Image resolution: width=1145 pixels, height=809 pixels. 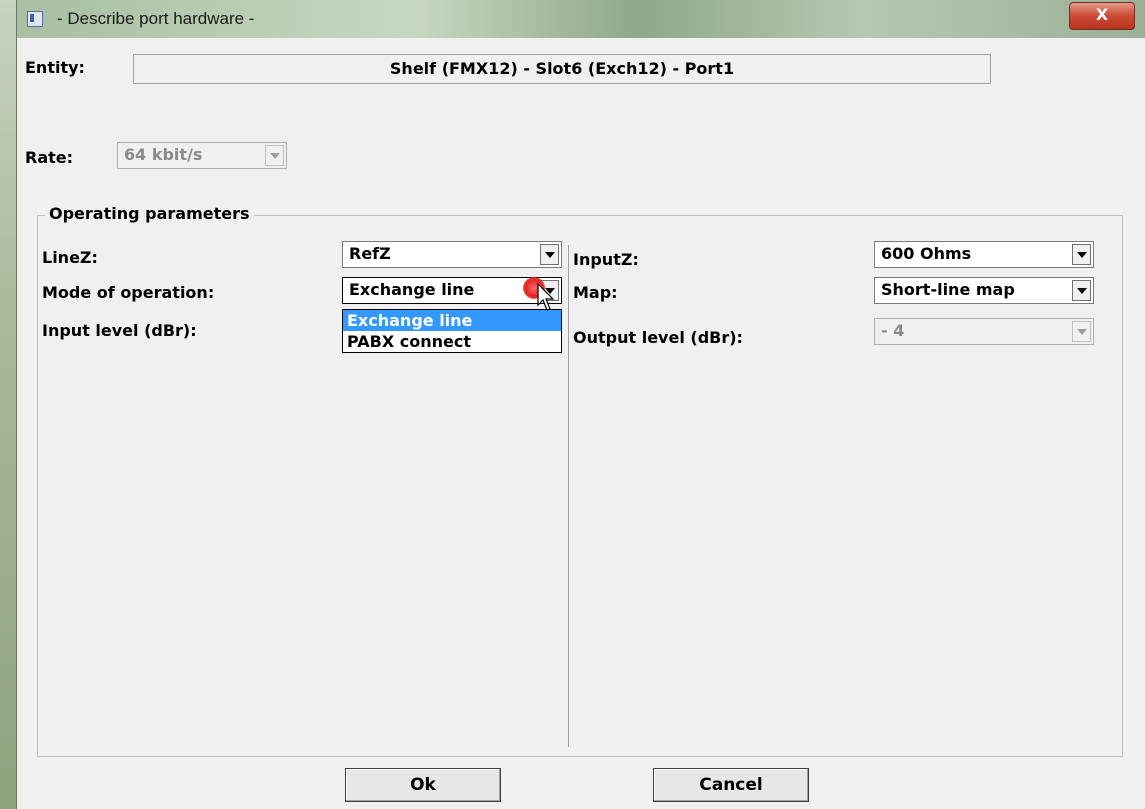 What do you see at coordinates (581, 19) in the screenshot?
I see `title-bar: - Describe port hardware - X` at bounding box center [581, 19].